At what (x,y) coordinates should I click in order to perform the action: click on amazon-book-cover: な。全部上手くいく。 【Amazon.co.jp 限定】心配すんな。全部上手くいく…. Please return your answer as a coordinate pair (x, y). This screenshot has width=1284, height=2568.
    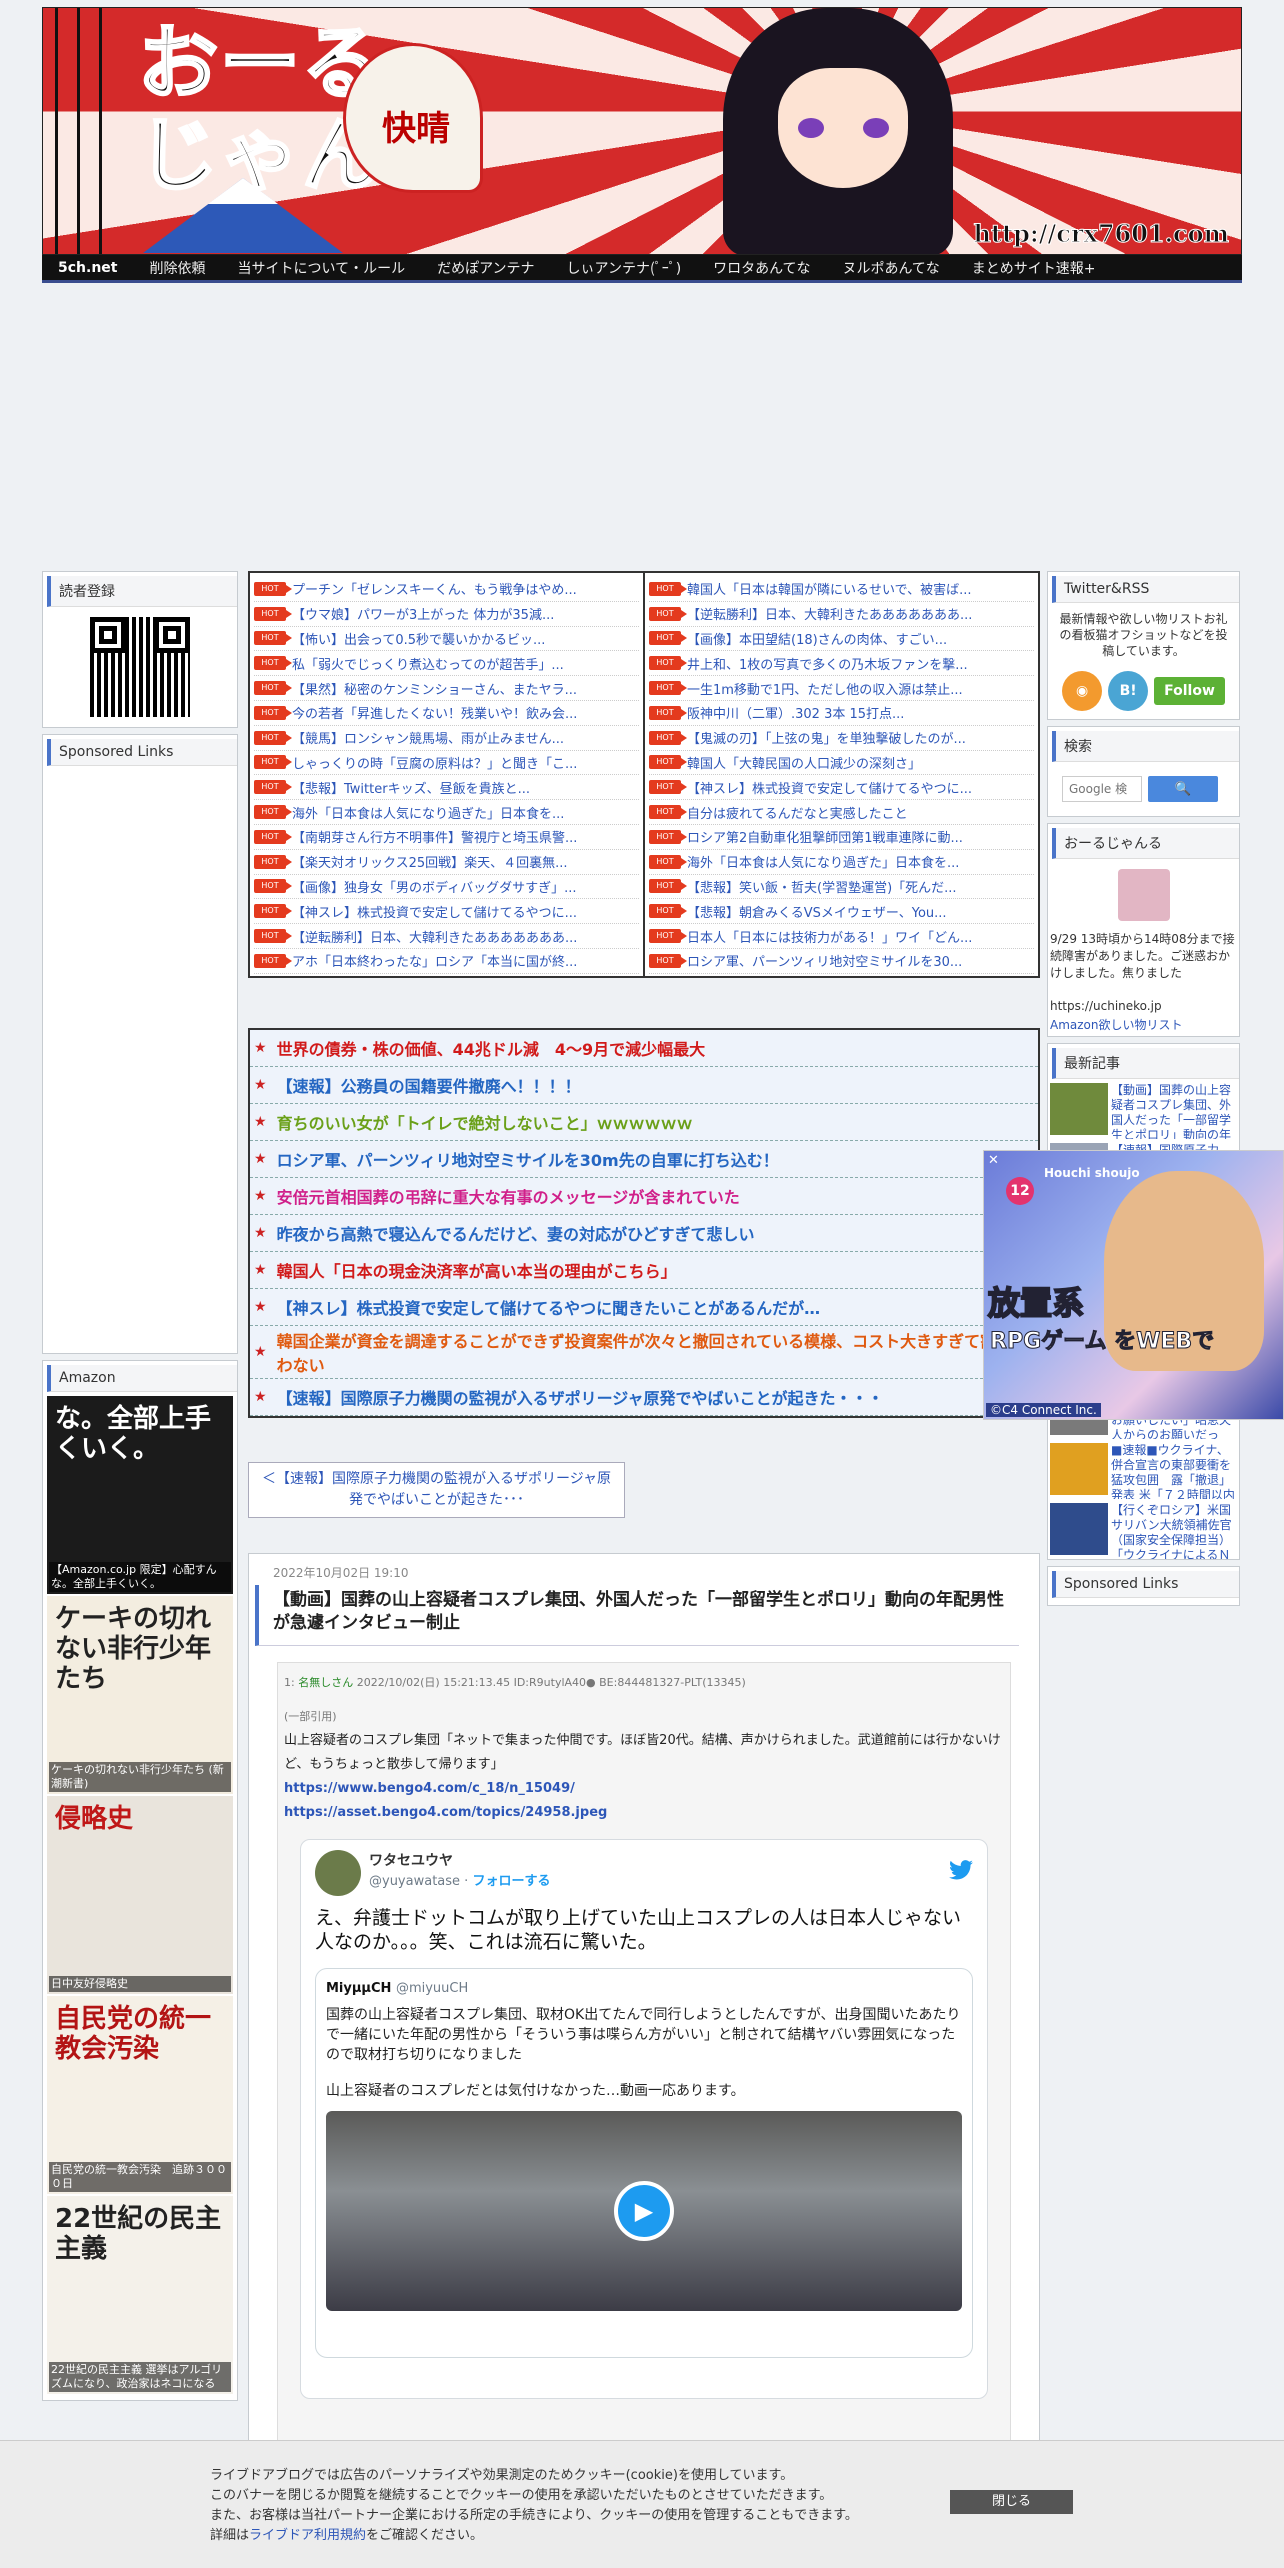
    Looking at the image, I should click on (140, 1496).